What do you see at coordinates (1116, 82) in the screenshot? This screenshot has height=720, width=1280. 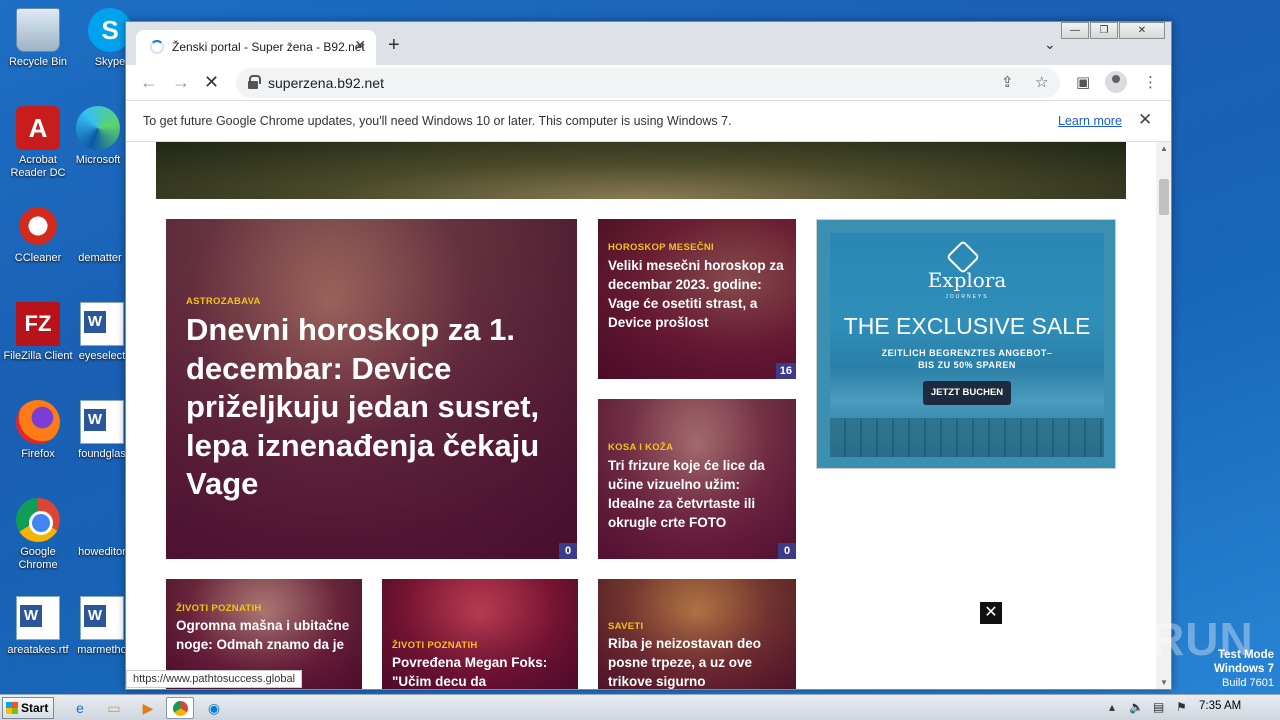 I see `profile-avatar-icon` at bounding box center [1116, 82].